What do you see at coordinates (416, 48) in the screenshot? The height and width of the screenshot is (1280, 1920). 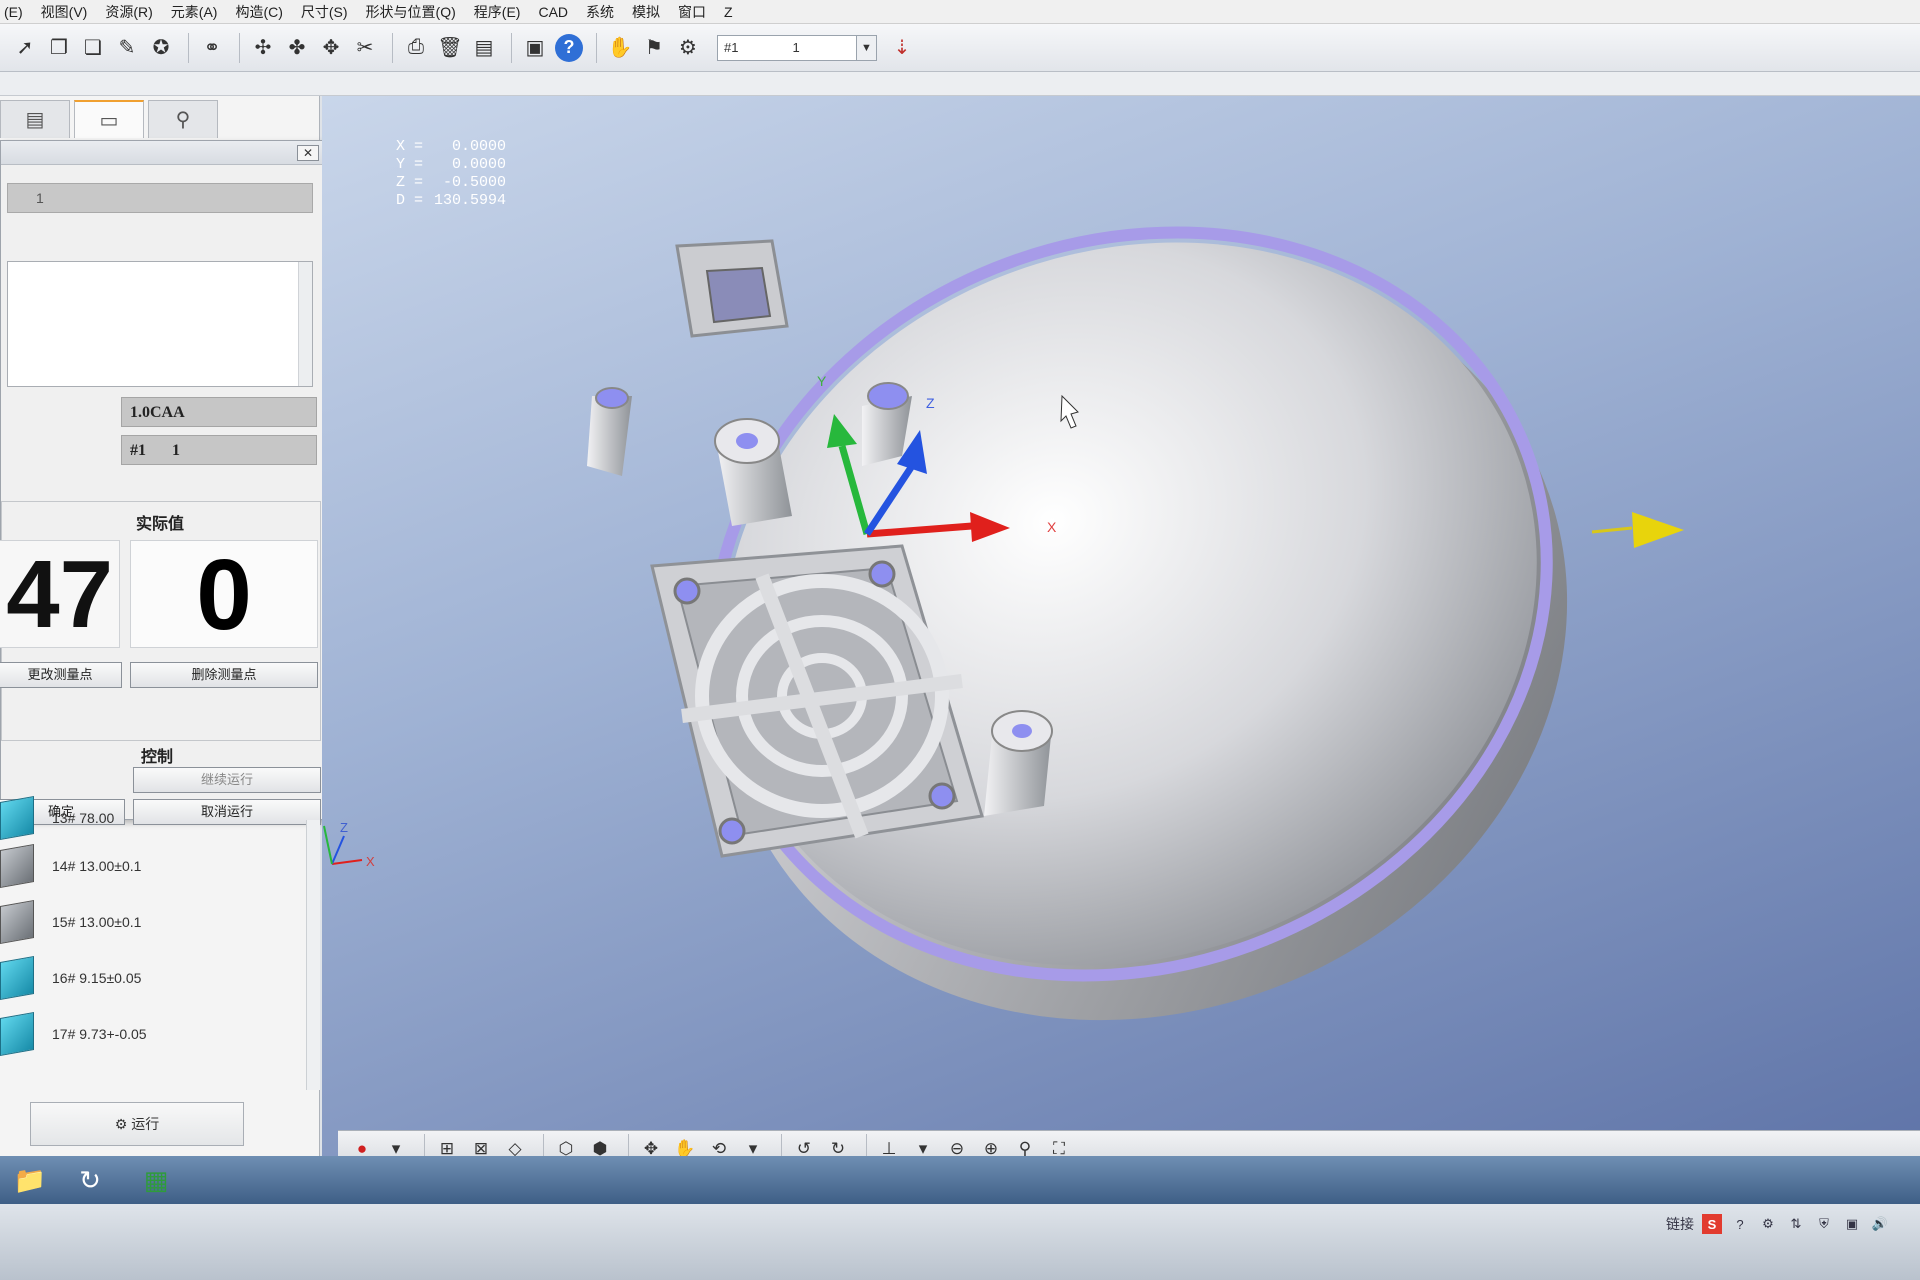 I see `print-icon: ⎙` at bounding box center [416, 48].